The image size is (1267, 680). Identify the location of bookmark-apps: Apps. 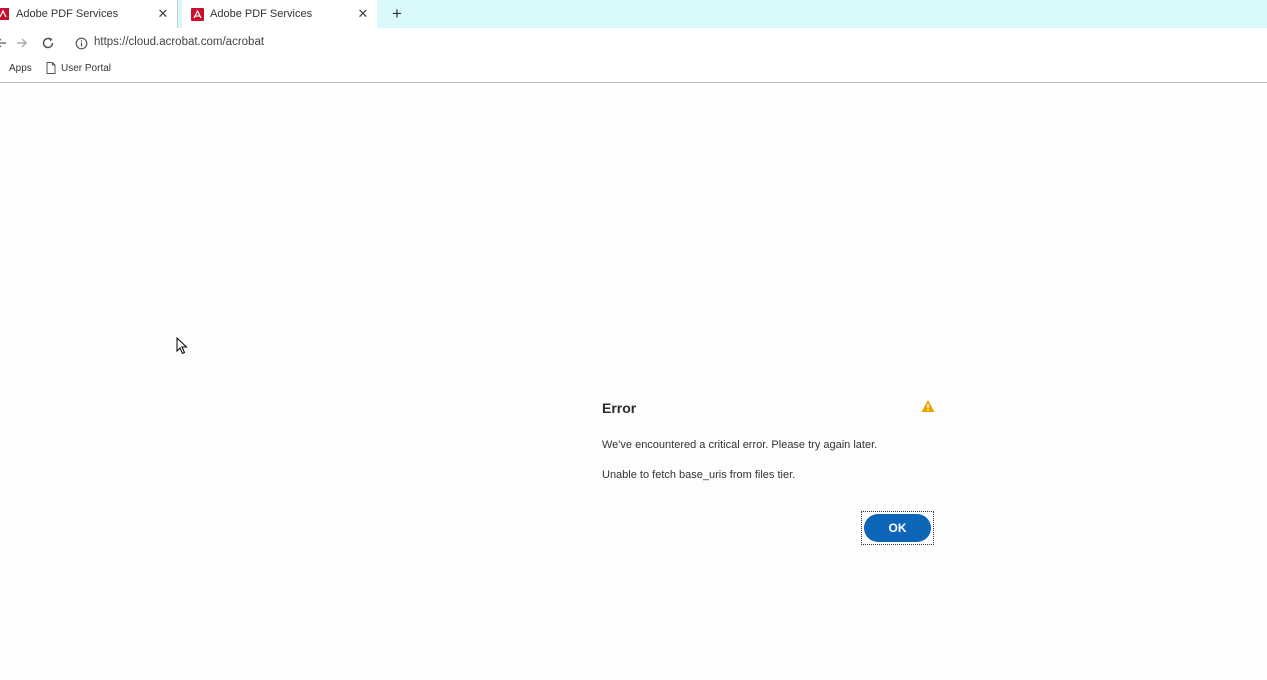
(16, 68).